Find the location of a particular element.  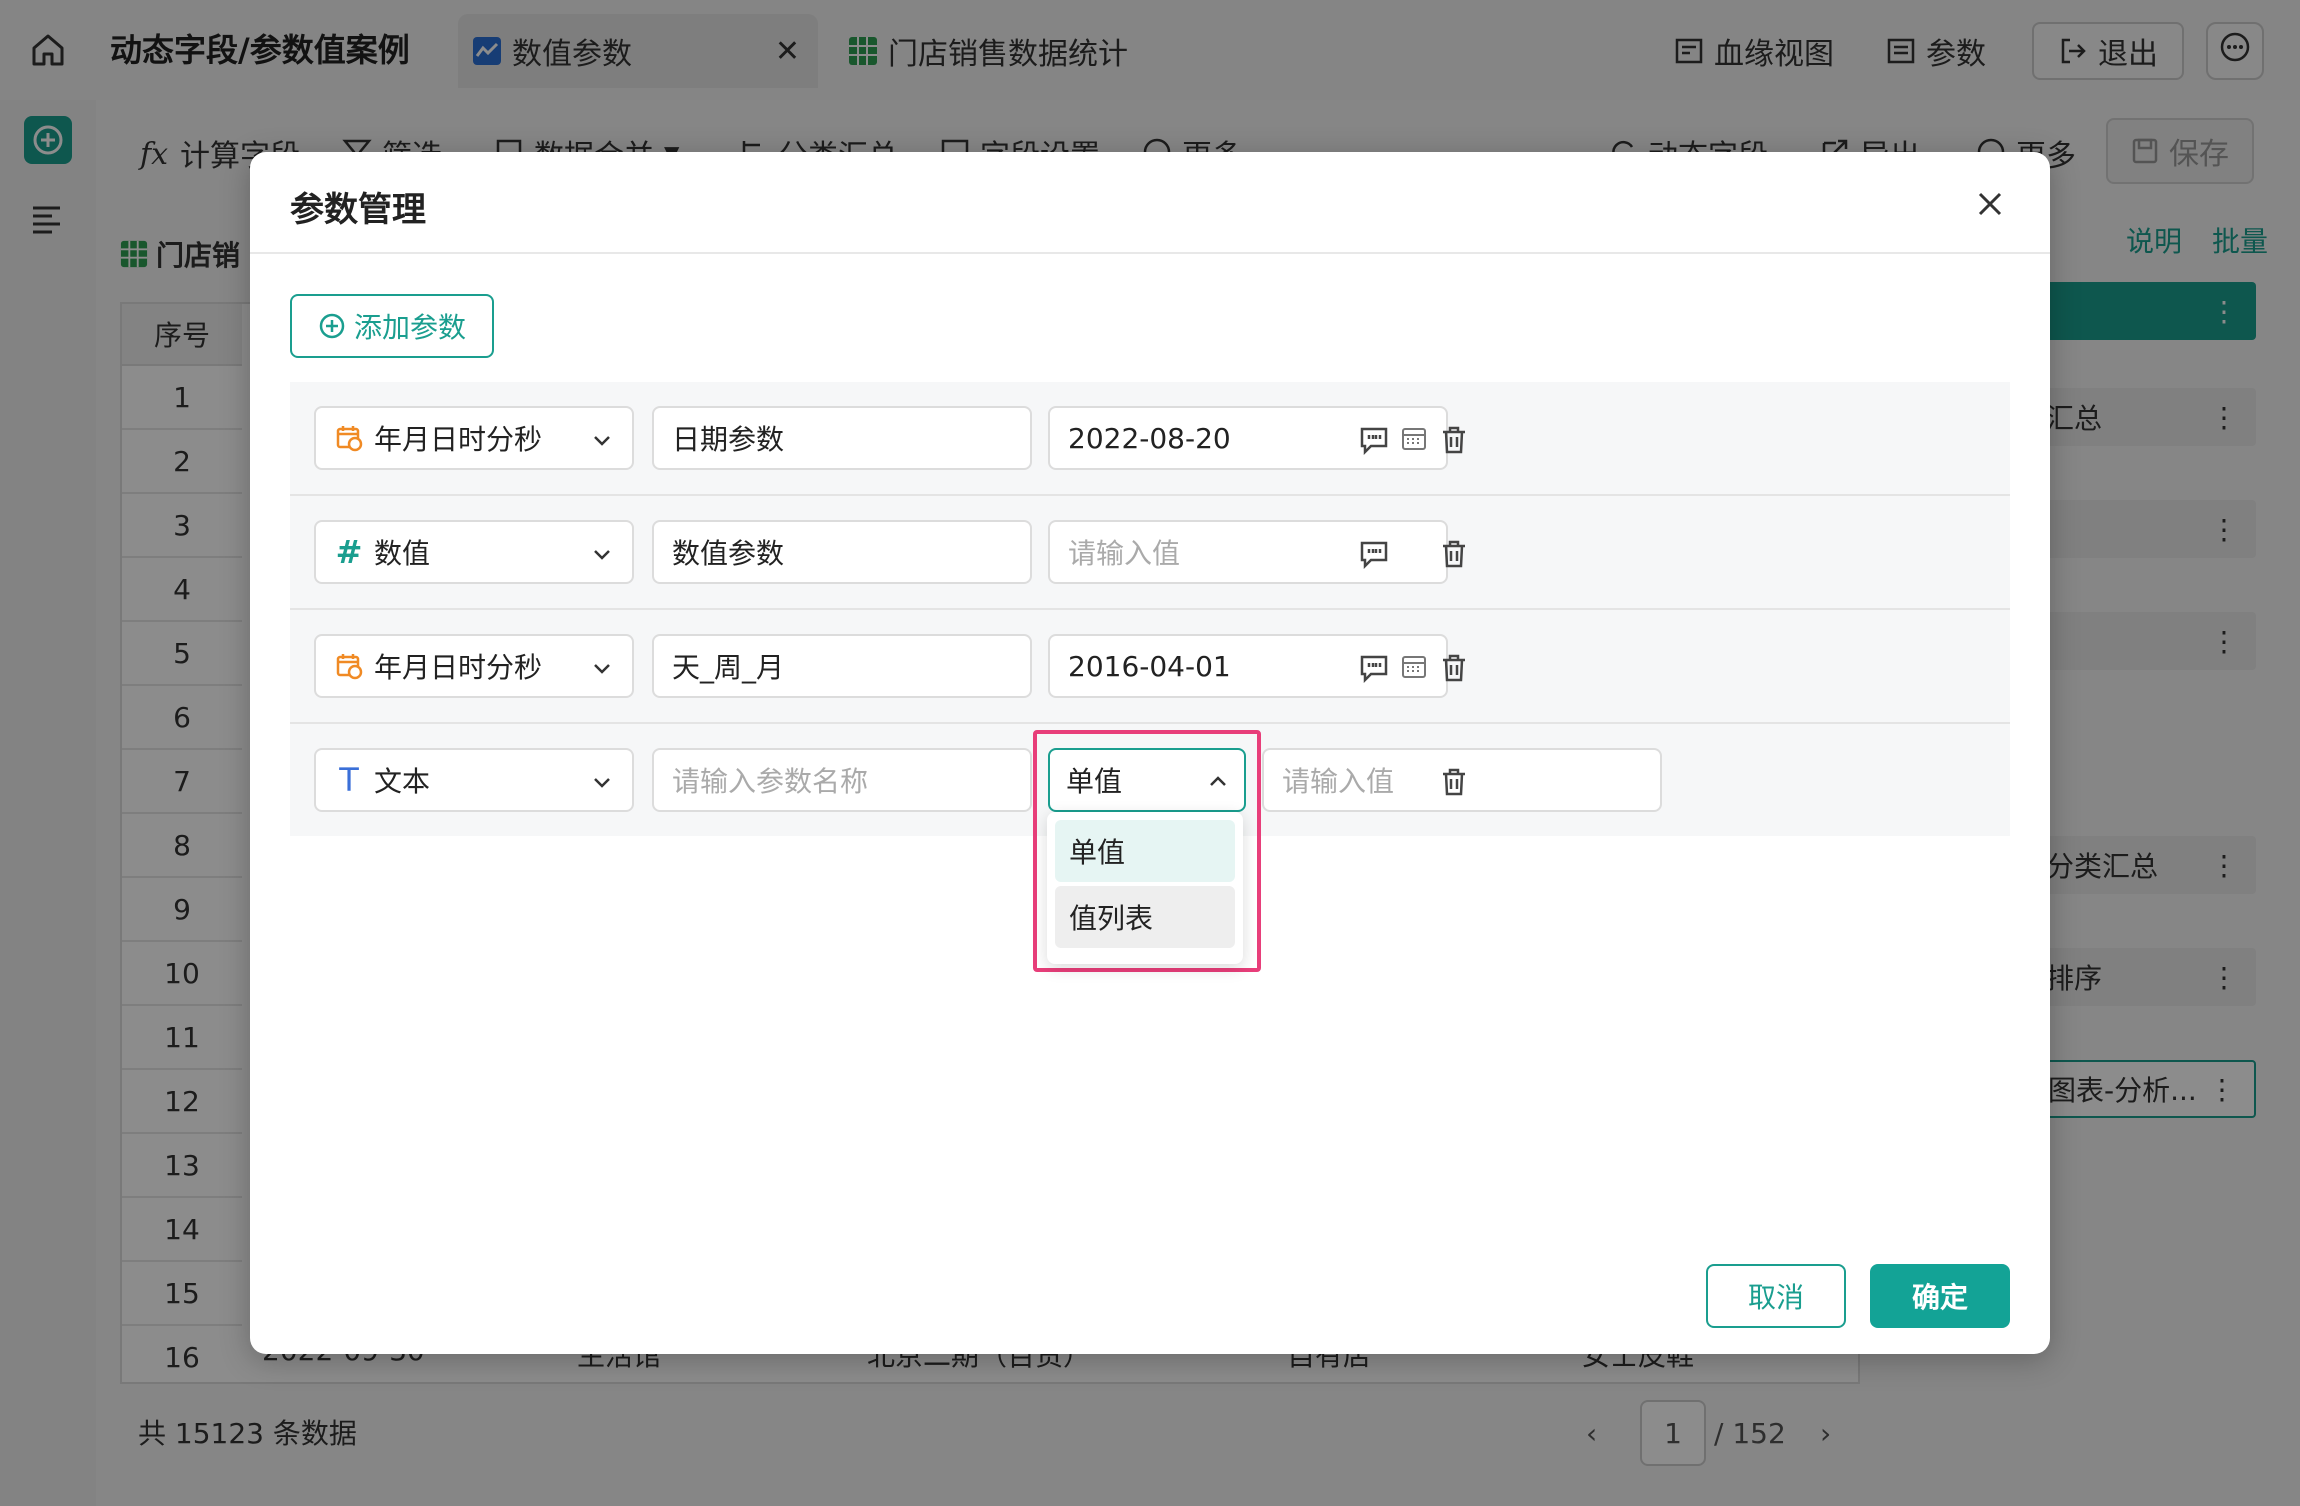

param-type-select: # 数值 is located at coordinates (474, 552).